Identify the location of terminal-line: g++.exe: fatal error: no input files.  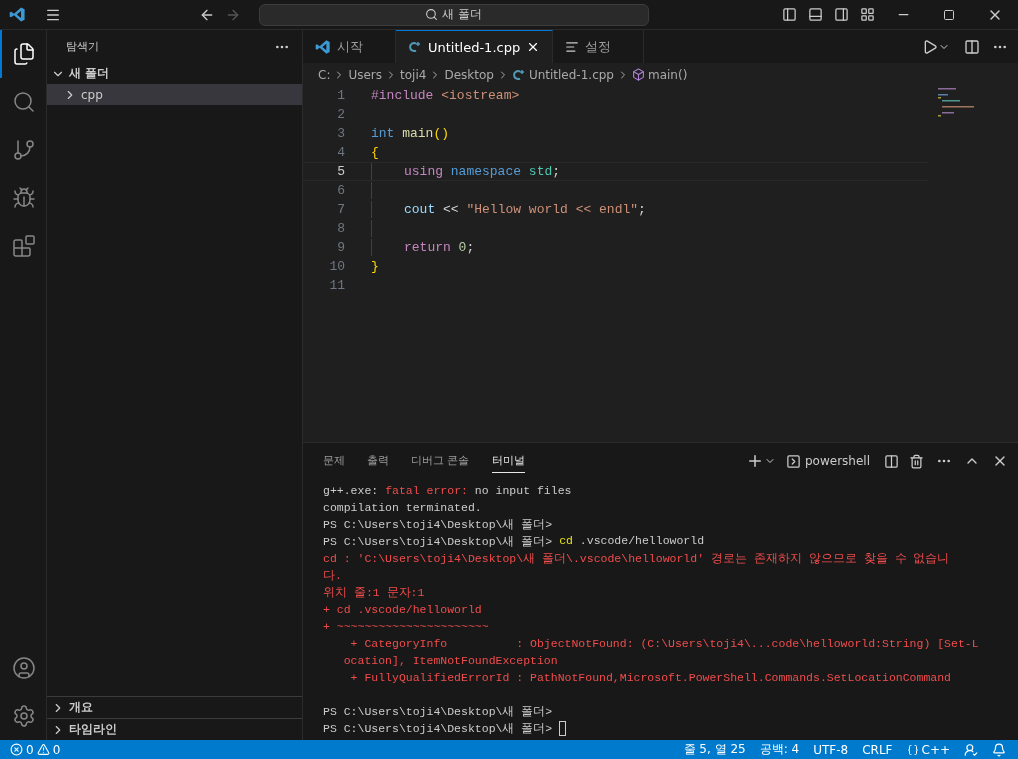
(447, 490).